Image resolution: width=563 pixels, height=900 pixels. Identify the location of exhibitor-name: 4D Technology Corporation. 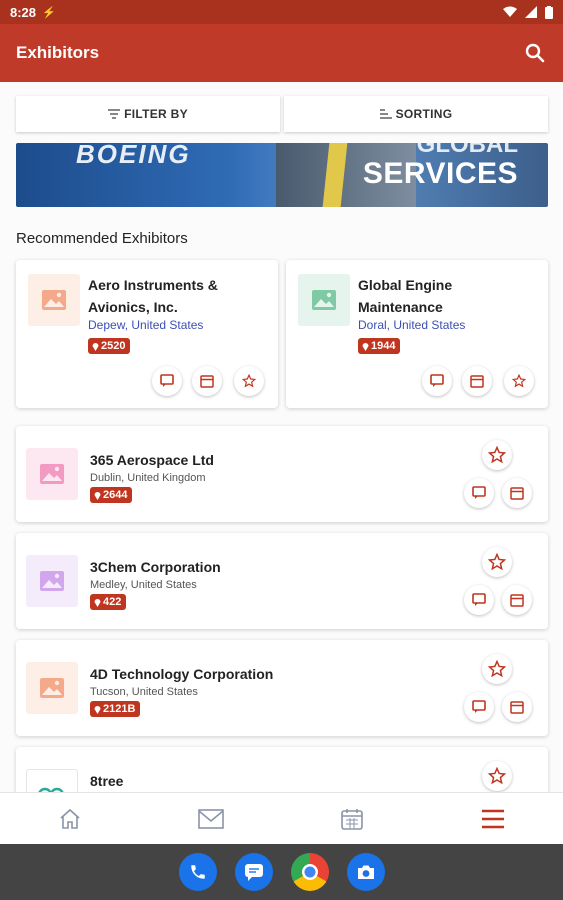
(182, 674).